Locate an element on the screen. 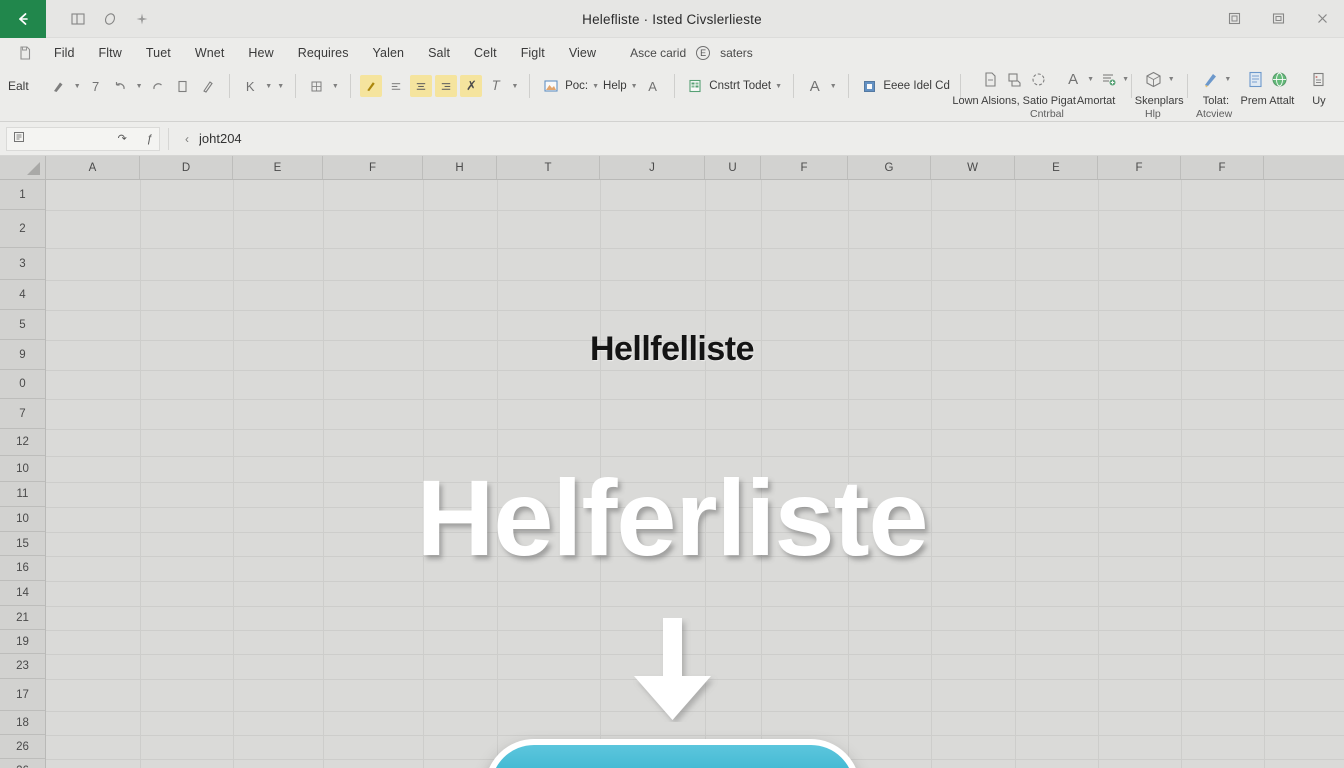  row-header-9: 10 is located at coordinates (22, 469).